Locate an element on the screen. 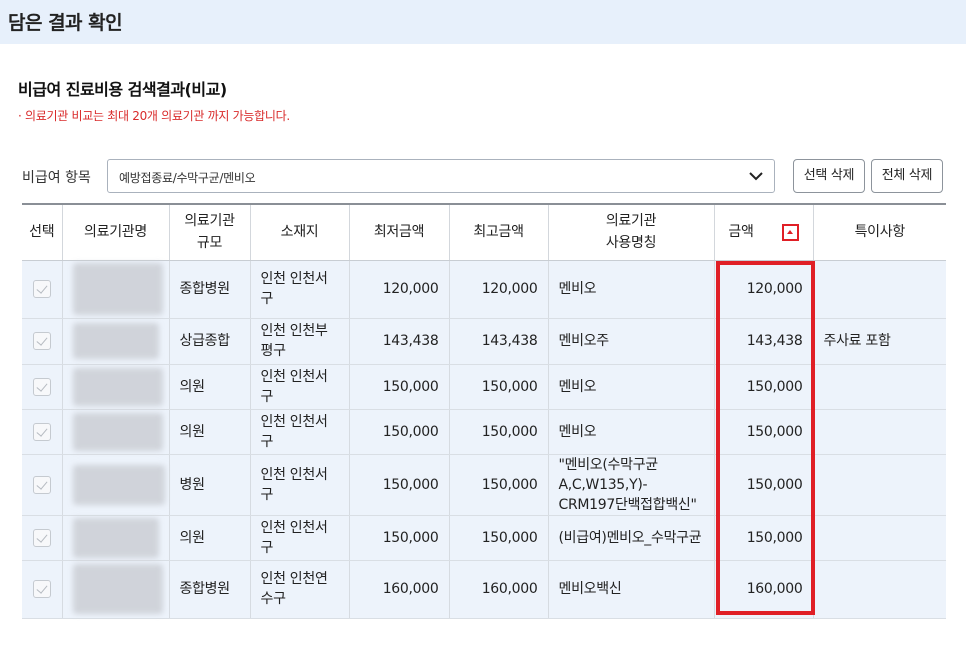  col-header-scale: 의료기관 규모 is located at coordinates (209, 232).